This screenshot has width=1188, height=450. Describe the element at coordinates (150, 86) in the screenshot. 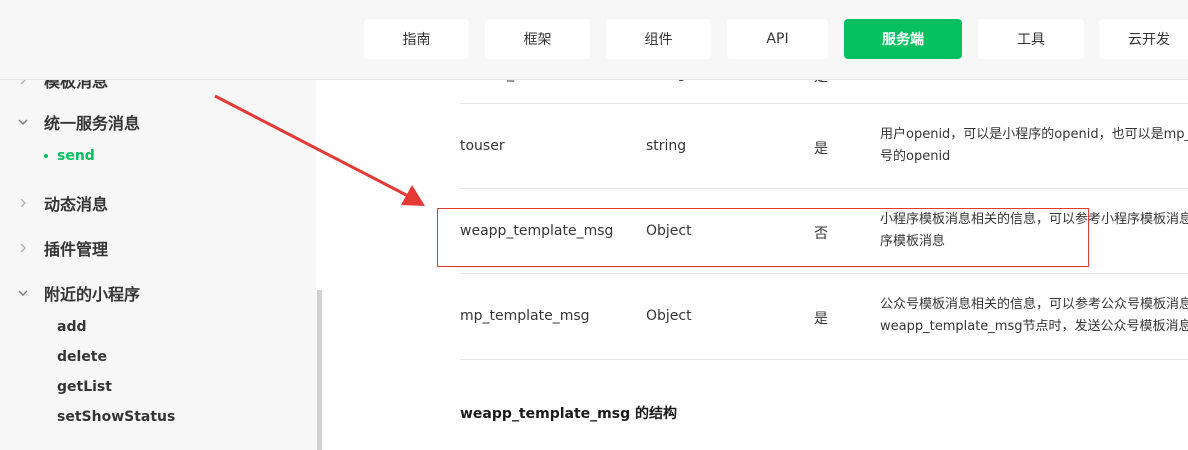

I see `sidebar-group-template-msg: 模板消息` at that location.